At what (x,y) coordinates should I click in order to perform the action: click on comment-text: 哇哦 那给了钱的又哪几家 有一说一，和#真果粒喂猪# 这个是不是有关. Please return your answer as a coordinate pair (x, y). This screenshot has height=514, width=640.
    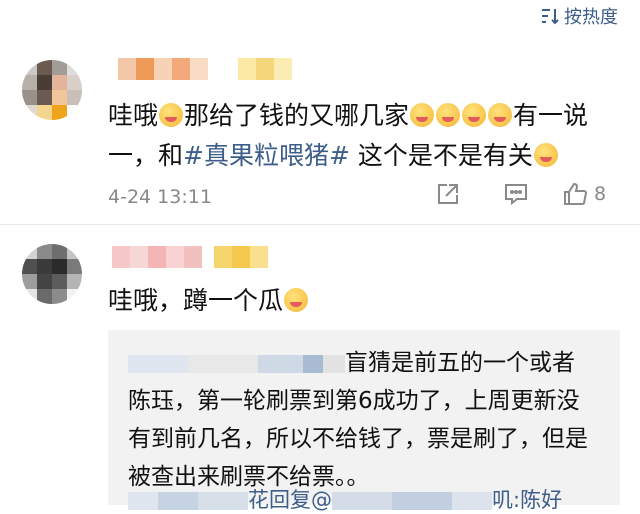
    Looking at the image, I should click on (348, 135).